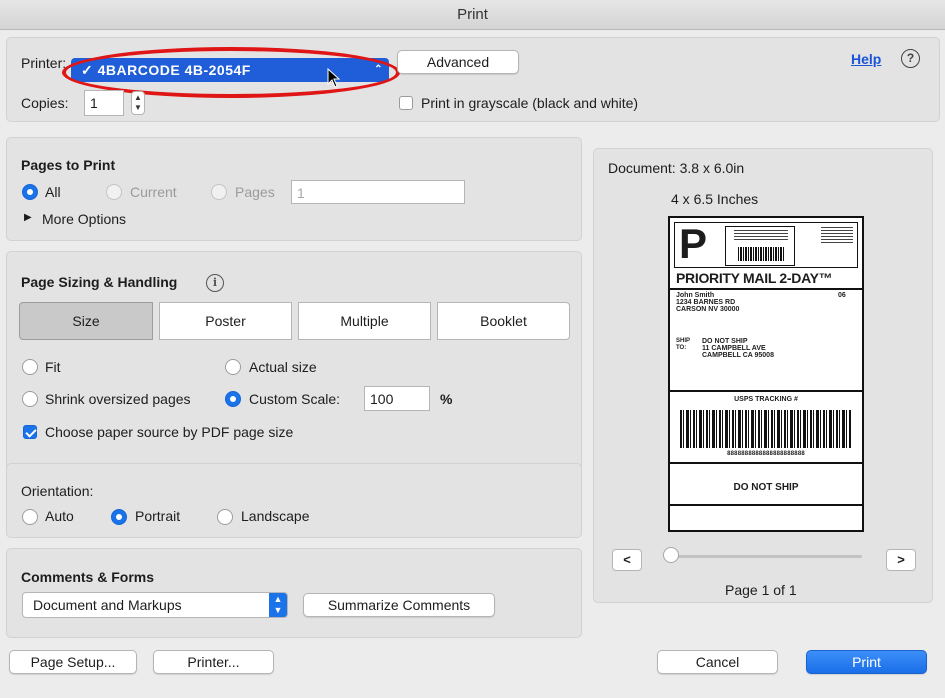 Image resolution: width=945 pixels, height=698 pixels. I want to click on label-to-addr1: 11 CAMPBELL AVE, so click(734, 348).